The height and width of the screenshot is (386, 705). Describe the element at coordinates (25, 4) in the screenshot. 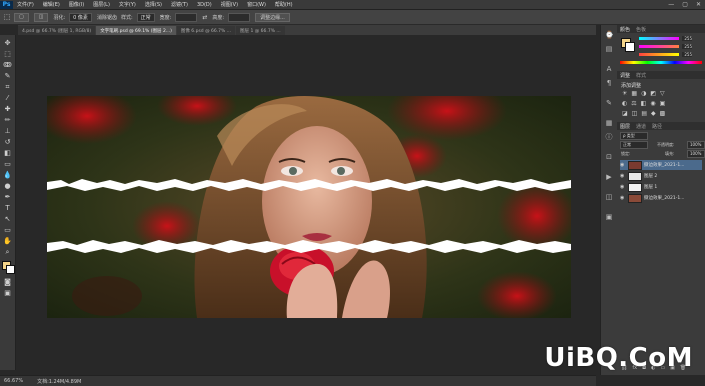

I see `menu-file: 文件(F)` at that location.